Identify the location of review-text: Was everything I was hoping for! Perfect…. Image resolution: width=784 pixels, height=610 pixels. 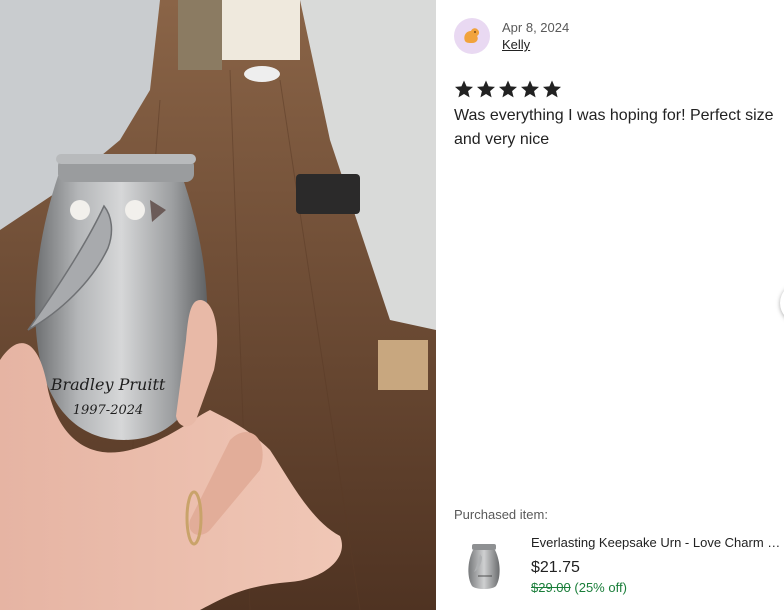
(614, 127).